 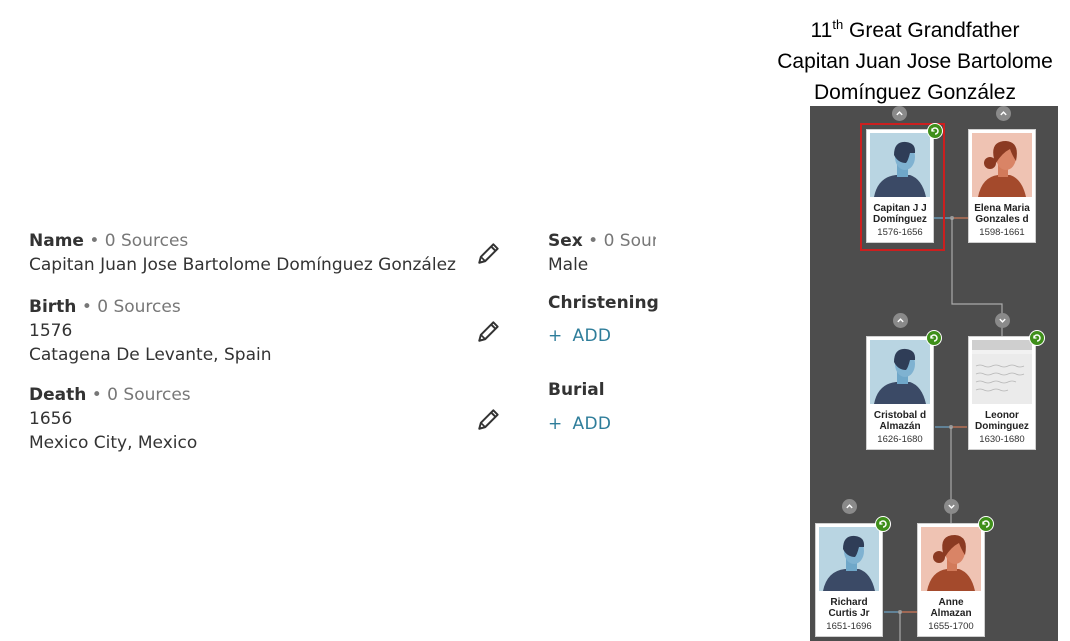 What do you see at coordinates (934, 30) in the screenshot?
I see `relation-text: Great Grandfather` at bounding box center [934, 30].